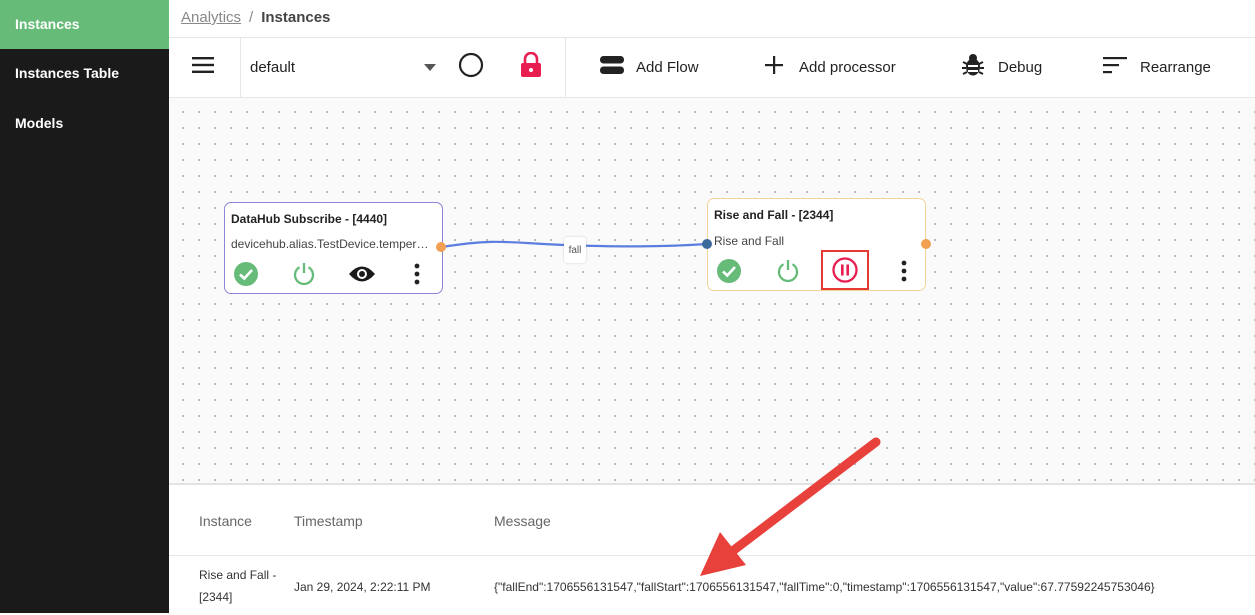 Image resolution: width=1255 pixels, height=615 pixels. What do you see at coordinates (707, 244) in the screenshot?
I see `input-port` at bounding box center [707, 244].